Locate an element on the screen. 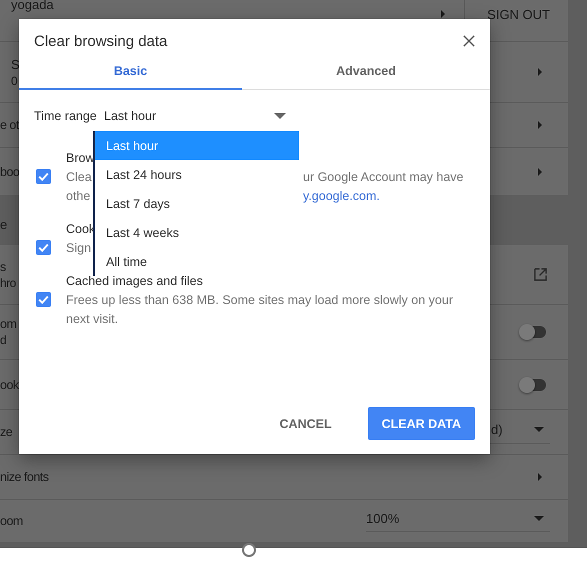 This screenshot has height=562, width=587. cancel-button: CANCEL is located at coordinates (306, 423).